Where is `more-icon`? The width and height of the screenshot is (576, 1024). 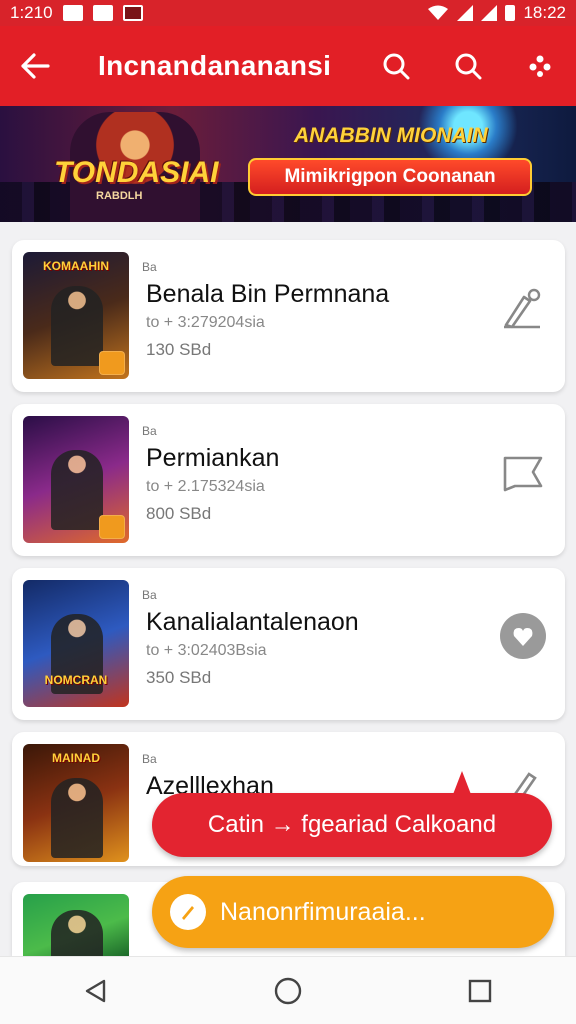 more-icon is located at coordinates (540, 66).